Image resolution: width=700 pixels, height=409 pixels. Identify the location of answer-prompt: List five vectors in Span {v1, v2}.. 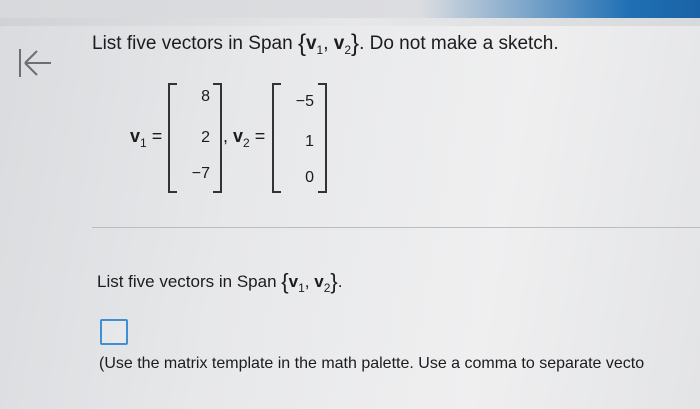
(220, 282).